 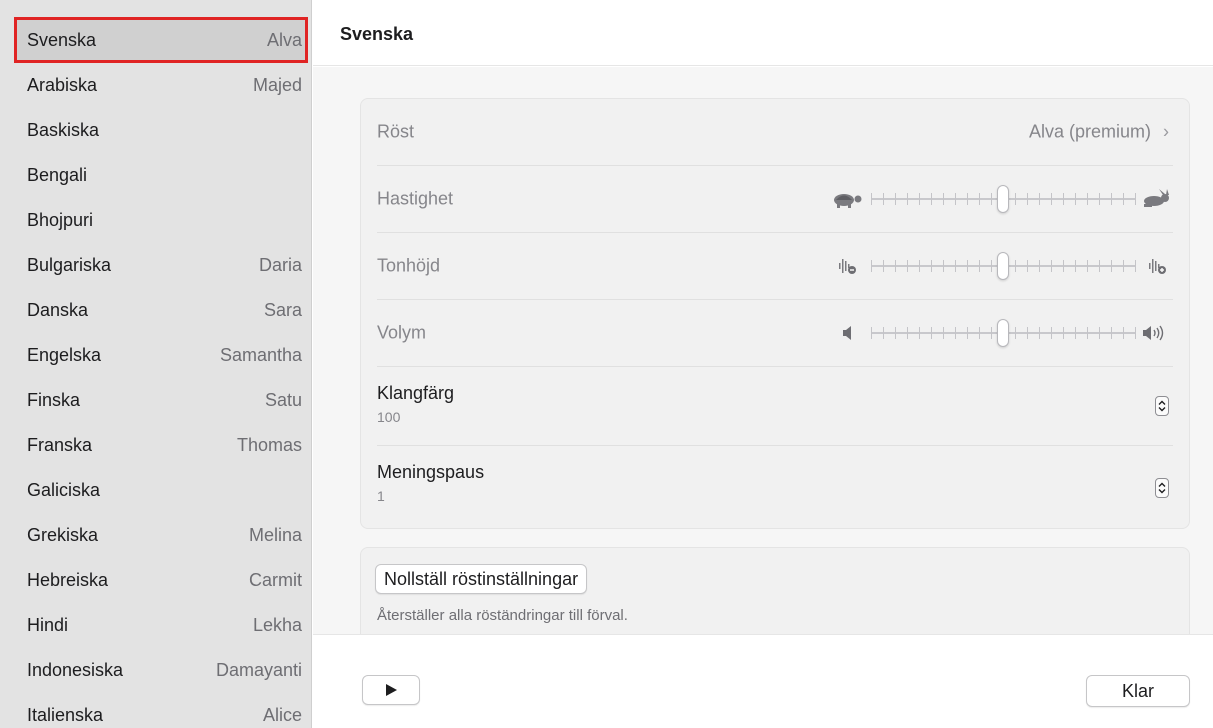 I want to click on sidebar-item-grekiska: Grekiska Melina, so click(x=161, y=535).